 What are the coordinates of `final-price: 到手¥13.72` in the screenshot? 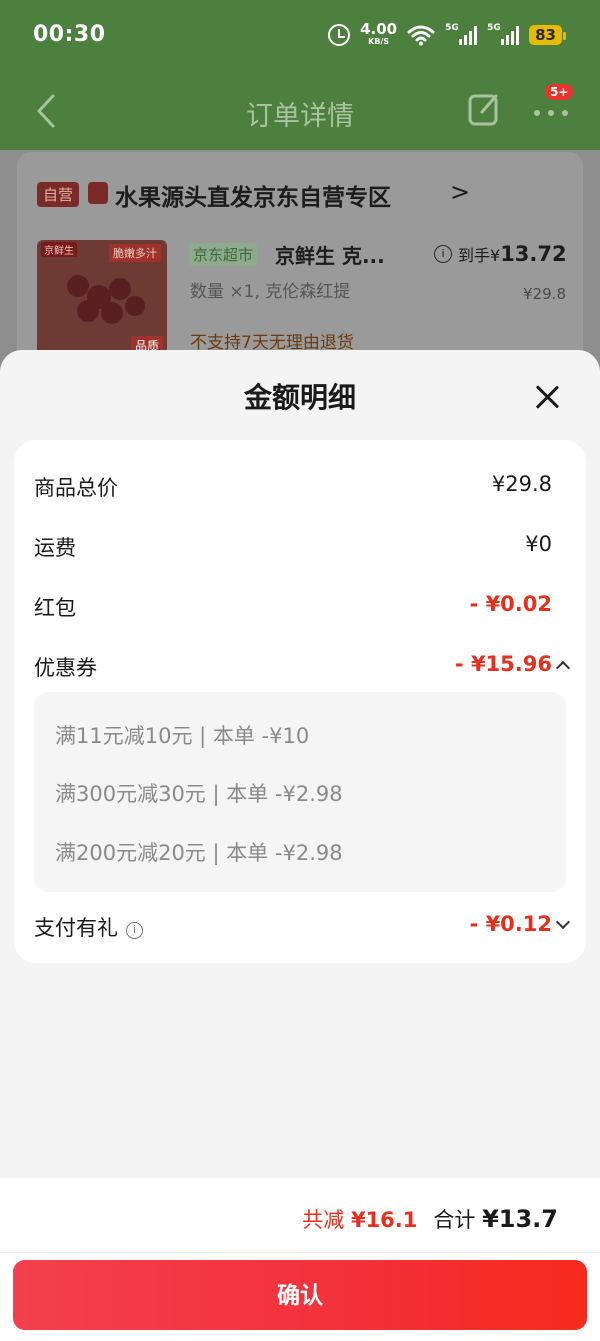 It's located at (512, 254).